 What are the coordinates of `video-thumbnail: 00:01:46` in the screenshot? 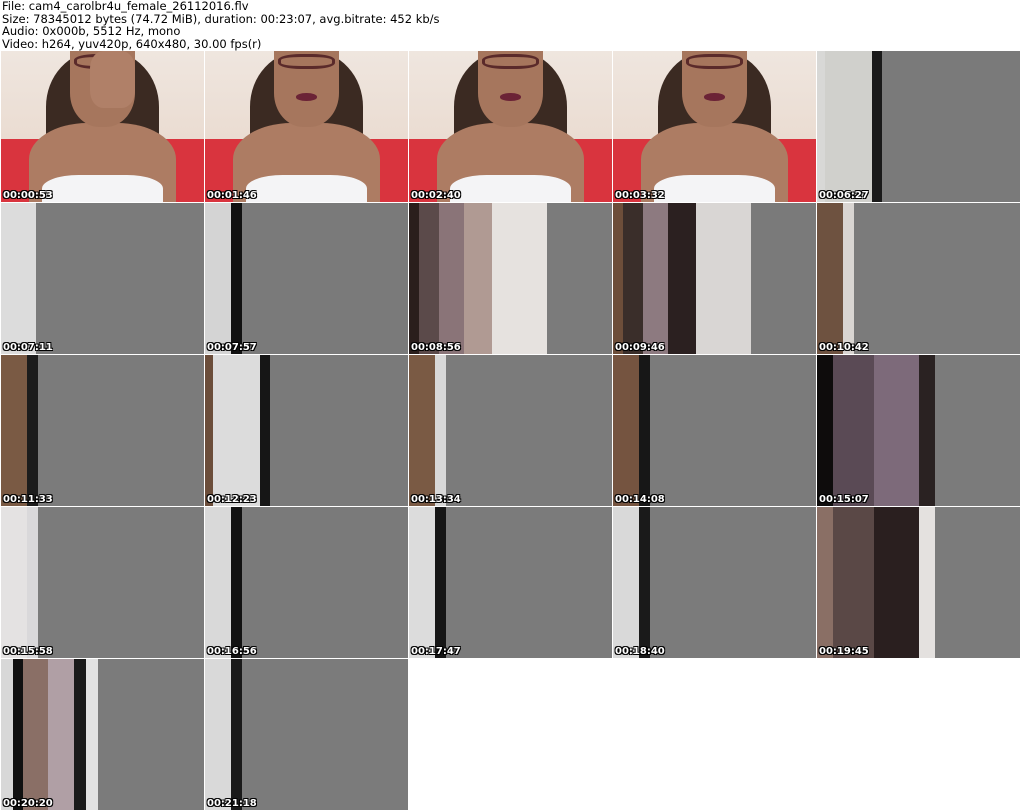 It's located at (306, 126).